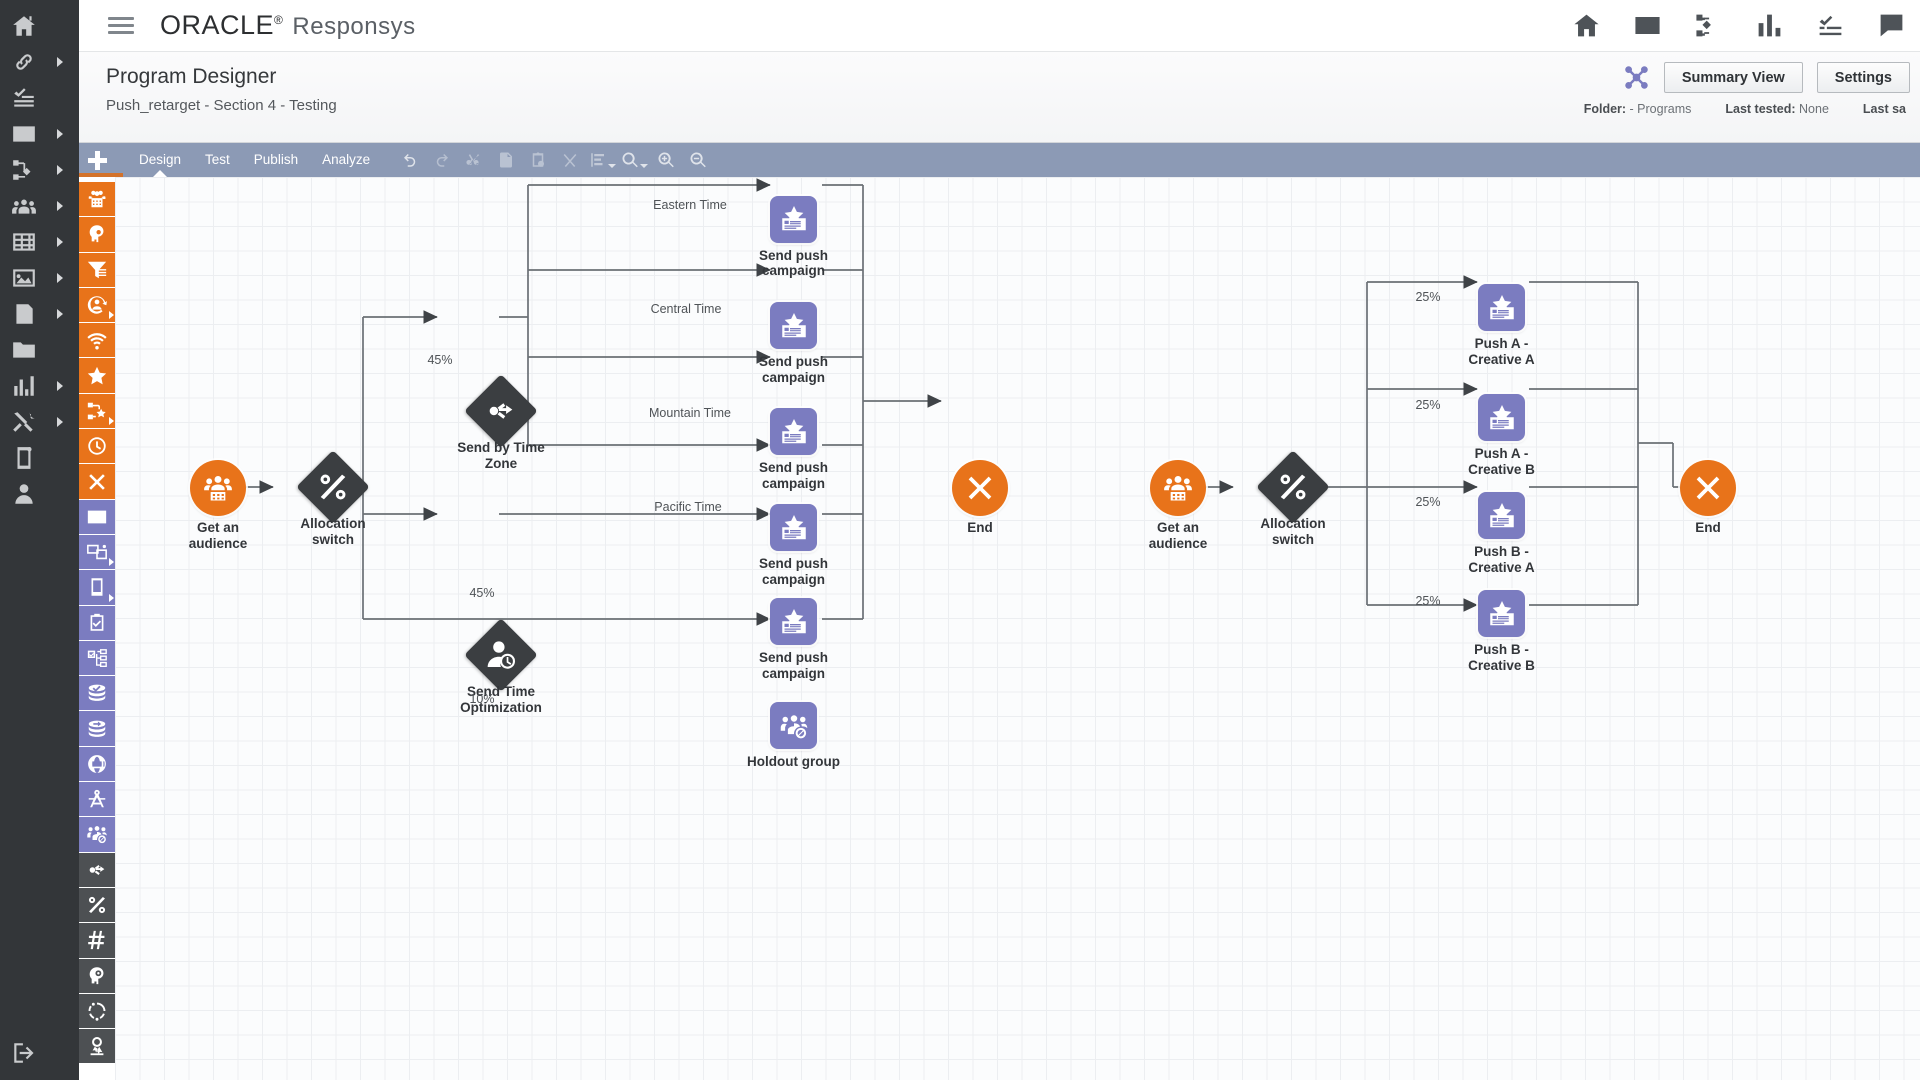  What do you see at coordinates (634, 160) in the screenshot?
I see `zoom-fit-icon` at bounding box center [634, 160].